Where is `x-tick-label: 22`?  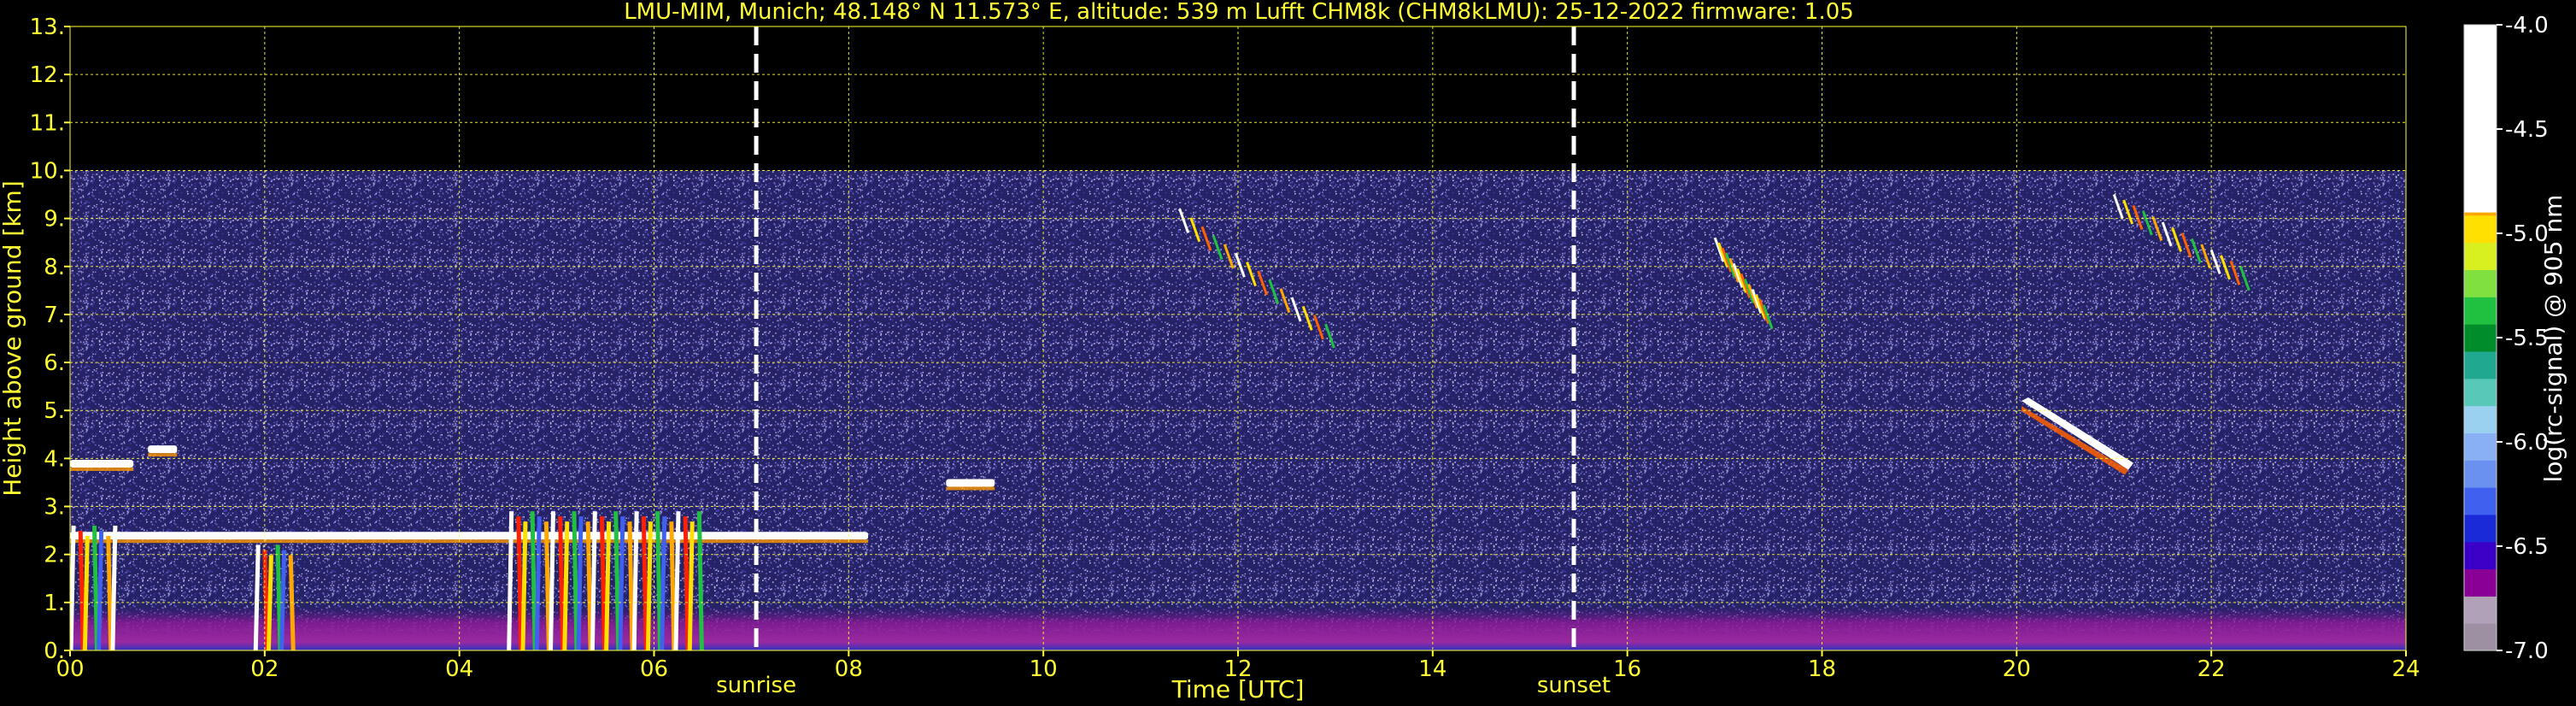 x-tick-label: 22 is located at coordinates (2212, 669).